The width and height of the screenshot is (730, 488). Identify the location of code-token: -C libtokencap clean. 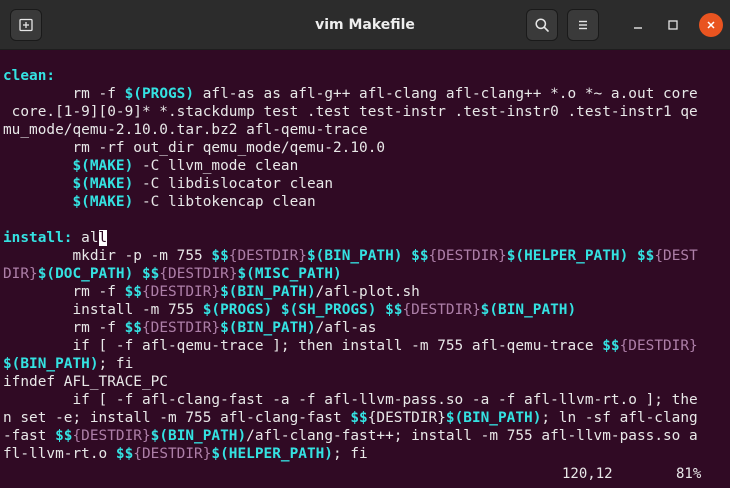
(224, 202).